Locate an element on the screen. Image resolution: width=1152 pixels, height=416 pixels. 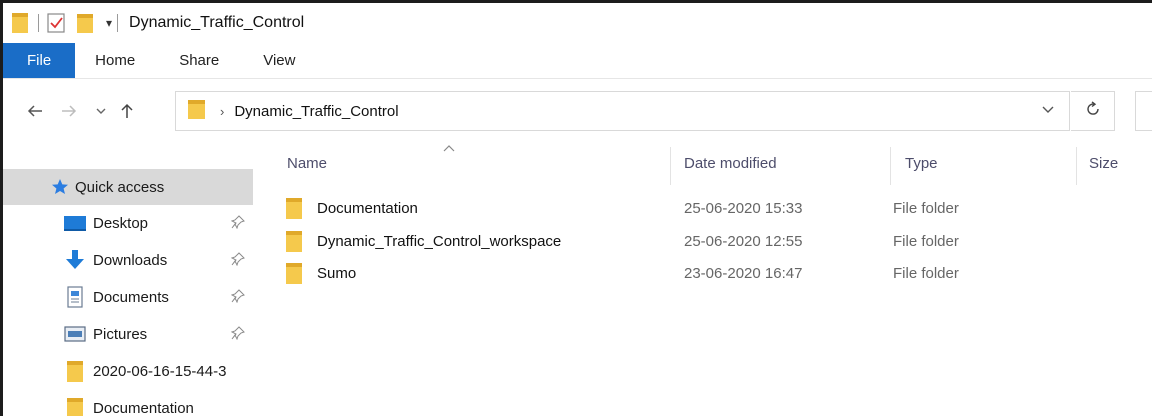
breadcrumb-chevron-icon: › is located at coordinates (222, 111).